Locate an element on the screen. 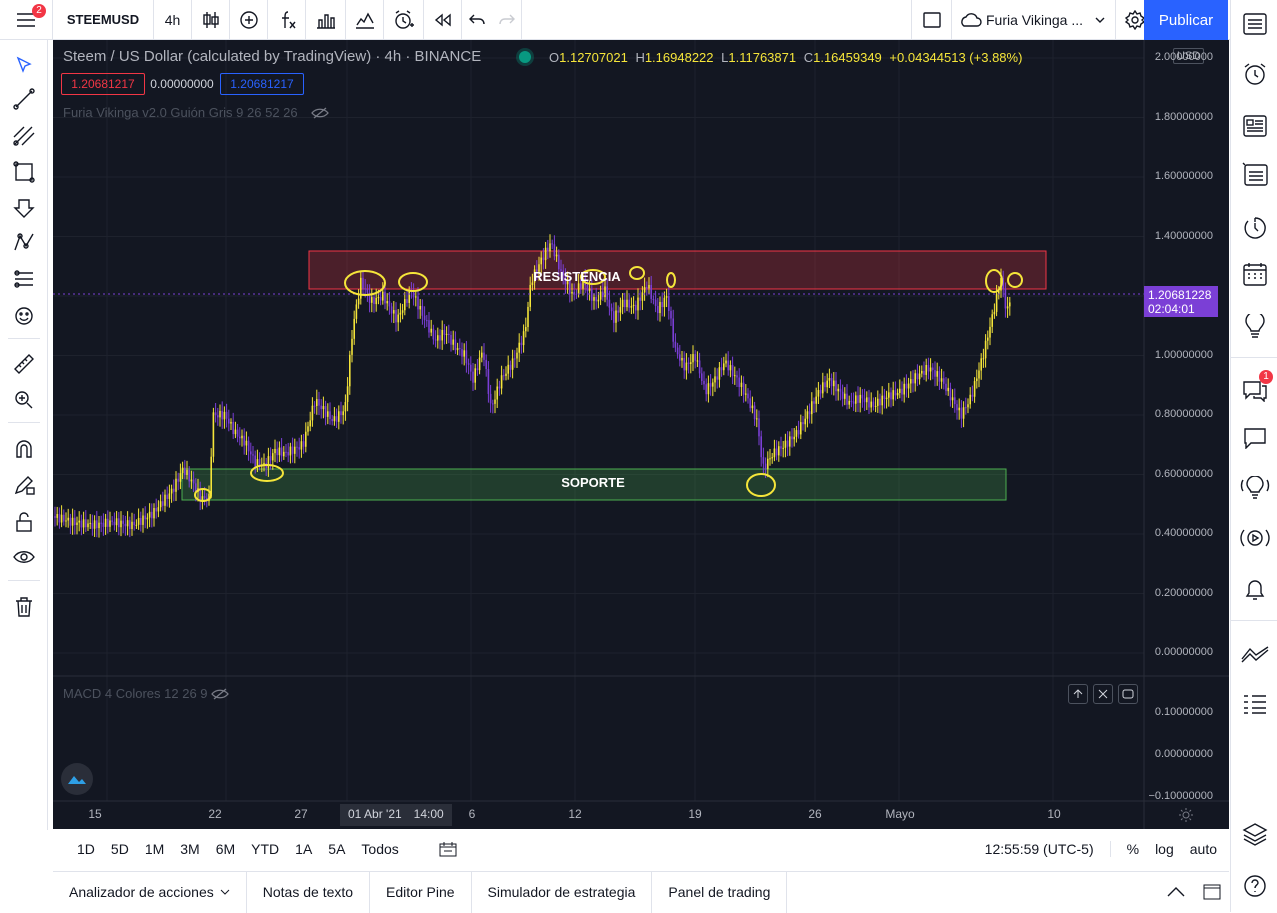  ideas-button is located at coordinates (1255, 326).